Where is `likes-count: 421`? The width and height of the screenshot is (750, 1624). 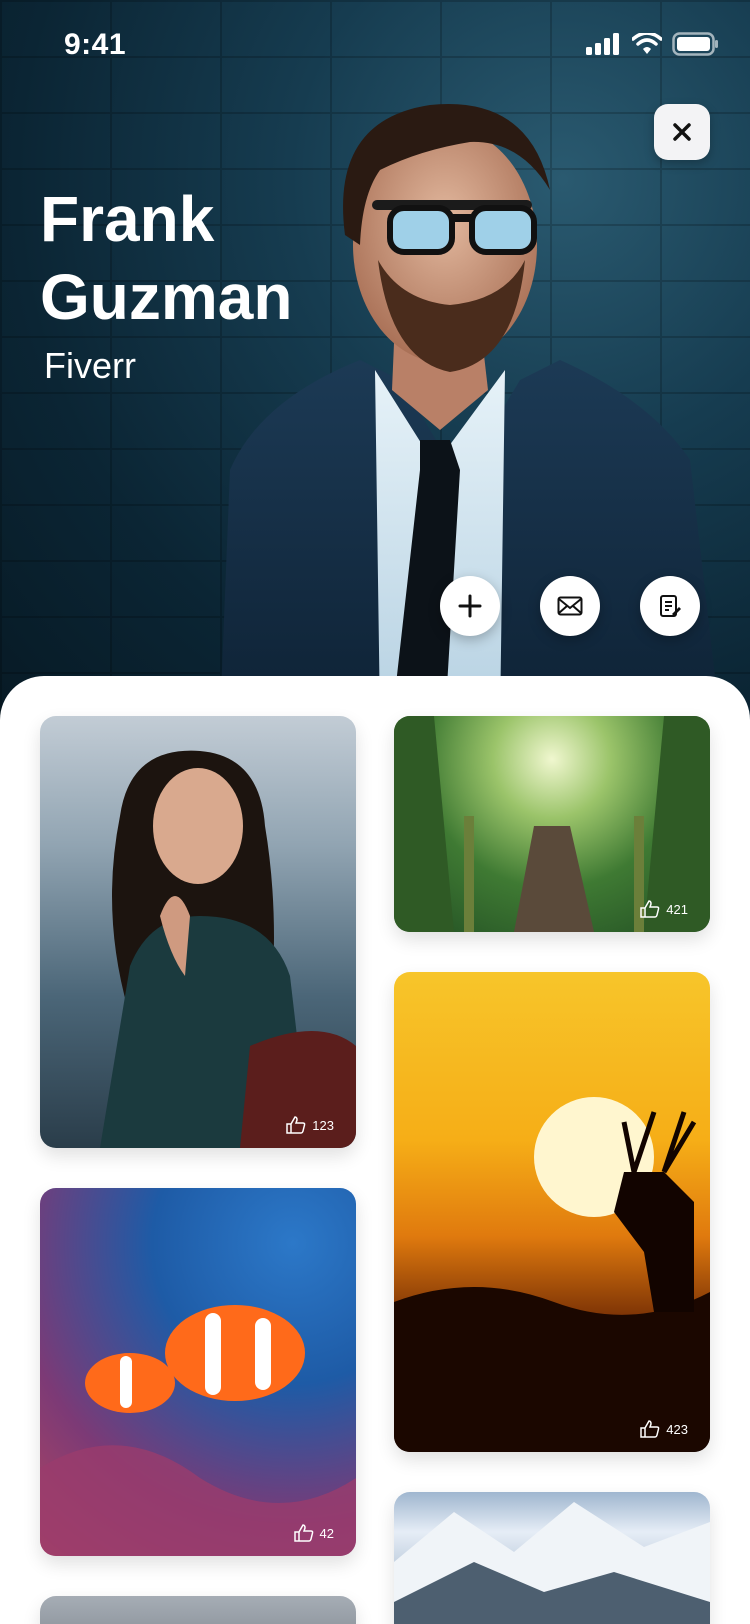 likes-count: 421 is located at coordinates (664, 909).